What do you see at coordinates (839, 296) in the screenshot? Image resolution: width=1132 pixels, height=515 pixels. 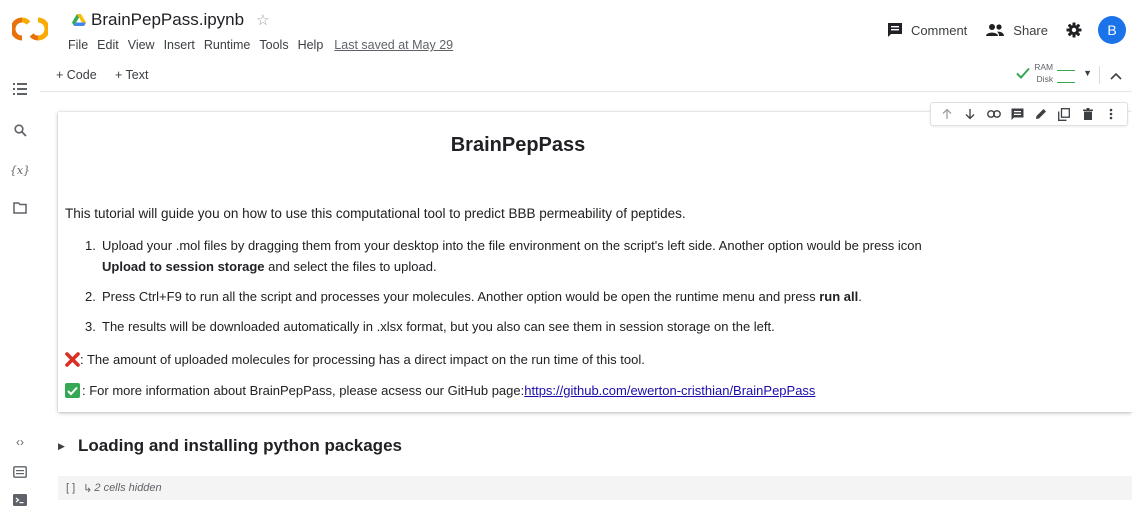 I see `step-bold-text: run all` at bounding box center [839, 296].